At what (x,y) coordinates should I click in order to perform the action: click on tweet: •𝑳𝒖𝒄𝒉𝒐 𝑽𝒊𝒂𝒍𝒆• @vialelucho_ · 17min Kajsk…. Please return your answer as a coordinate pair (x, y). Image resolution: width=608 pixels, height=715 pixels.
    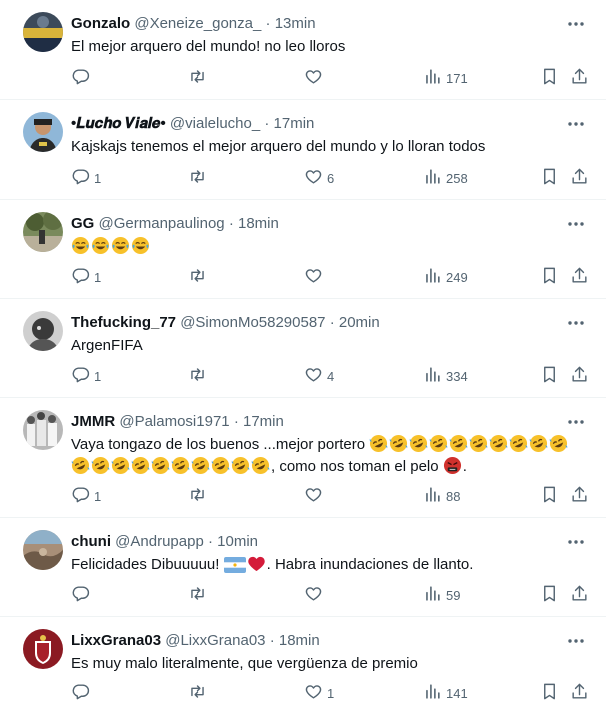
    Looking at the image, I should click on (303, 150).